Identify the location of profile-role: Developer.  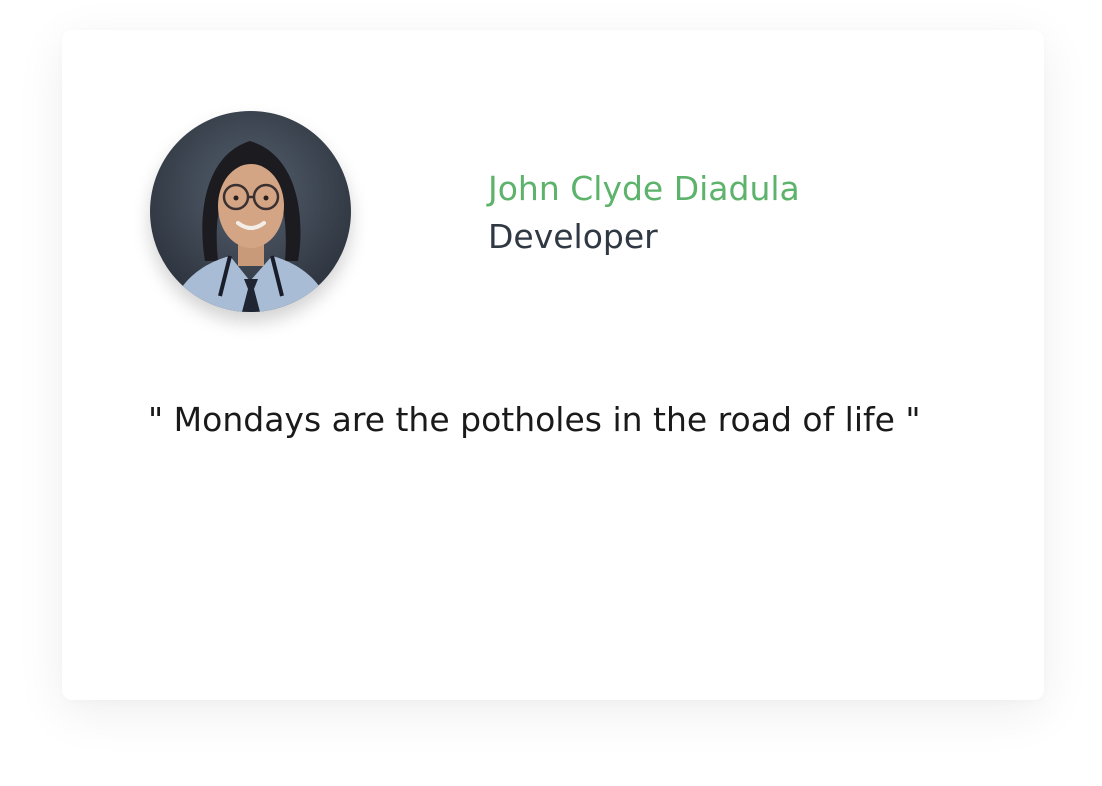
(573, 236).